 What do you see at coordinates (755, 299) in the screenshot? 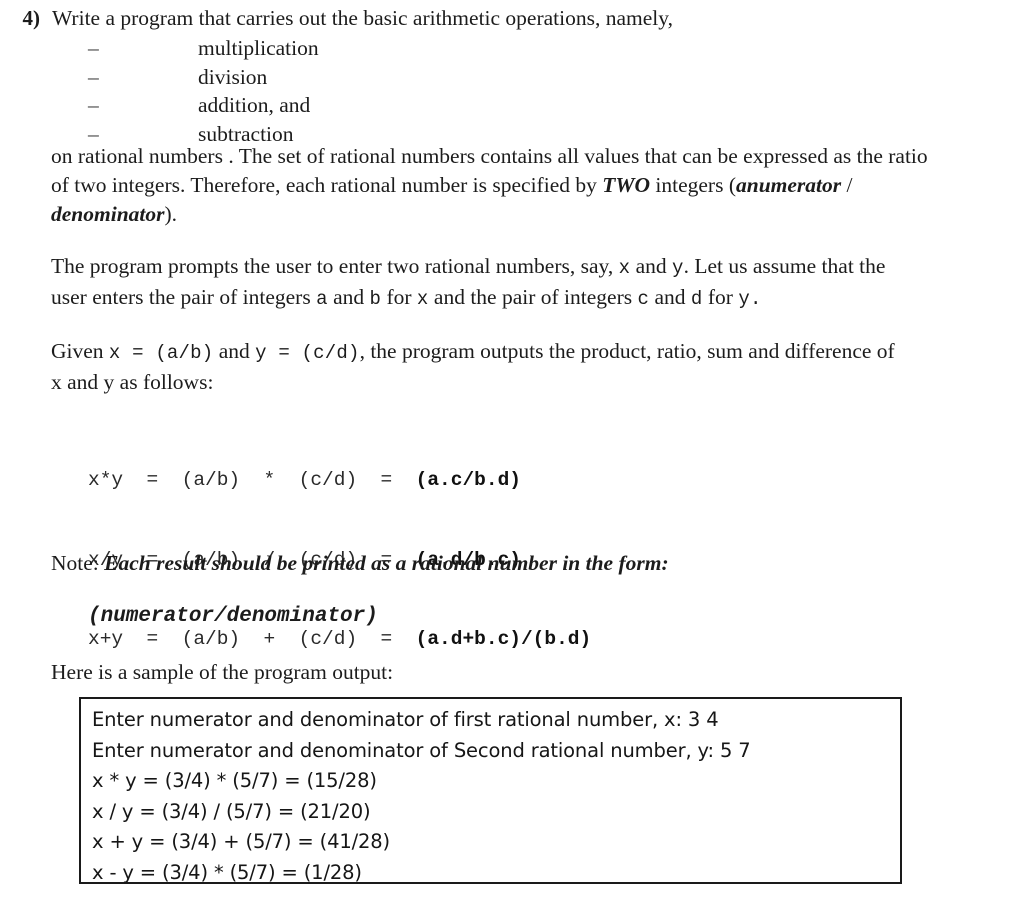
I see `text-run: .` at bounding box center [755, 299].